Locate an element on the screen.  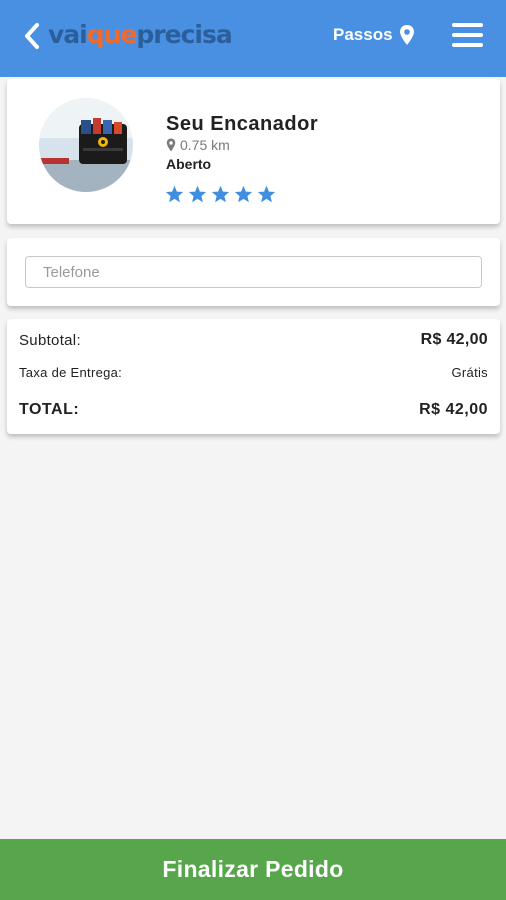
subtotal-label: Subtotal: is located at coordinates (50, 340).